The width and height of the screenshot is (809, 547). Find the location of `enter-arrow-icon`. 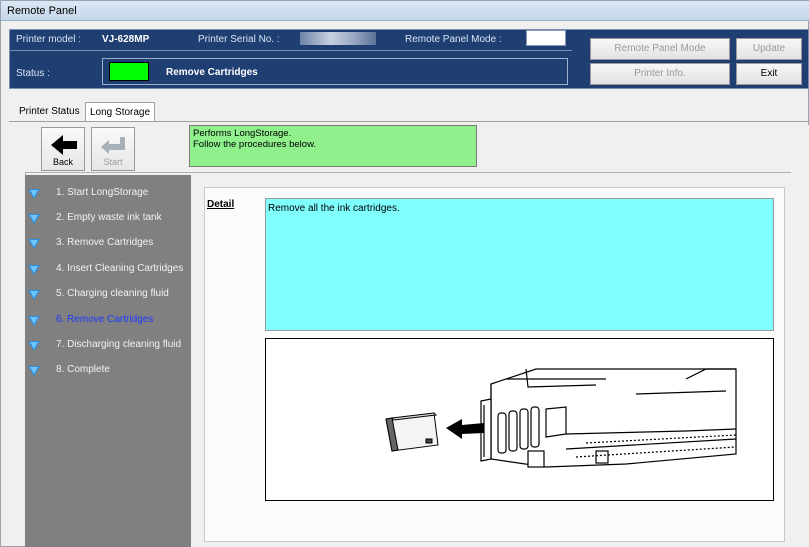

enter-arrow-icon is located at coordinates (113, 145).